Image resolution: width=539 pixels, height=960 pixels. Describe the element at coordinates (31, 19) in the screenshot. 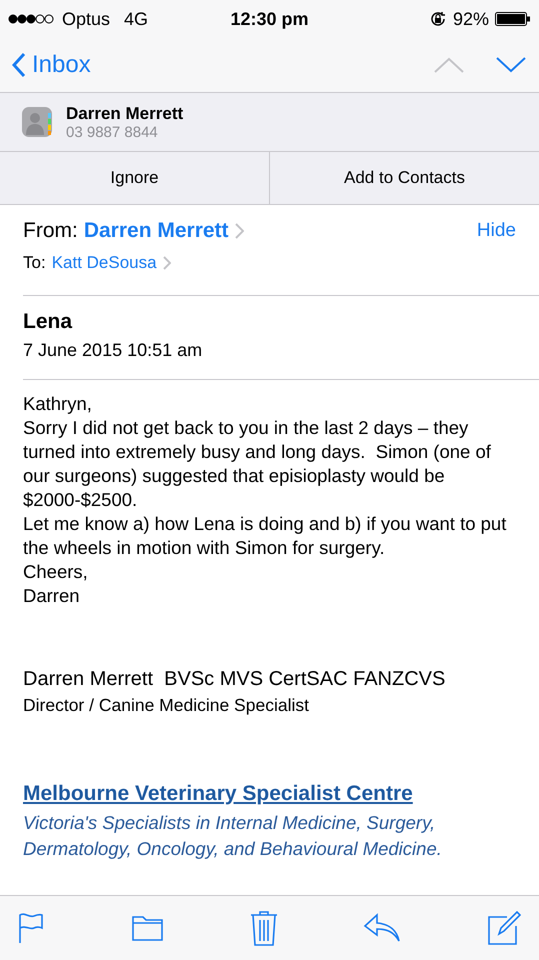

I see `signal-icon` at that location.